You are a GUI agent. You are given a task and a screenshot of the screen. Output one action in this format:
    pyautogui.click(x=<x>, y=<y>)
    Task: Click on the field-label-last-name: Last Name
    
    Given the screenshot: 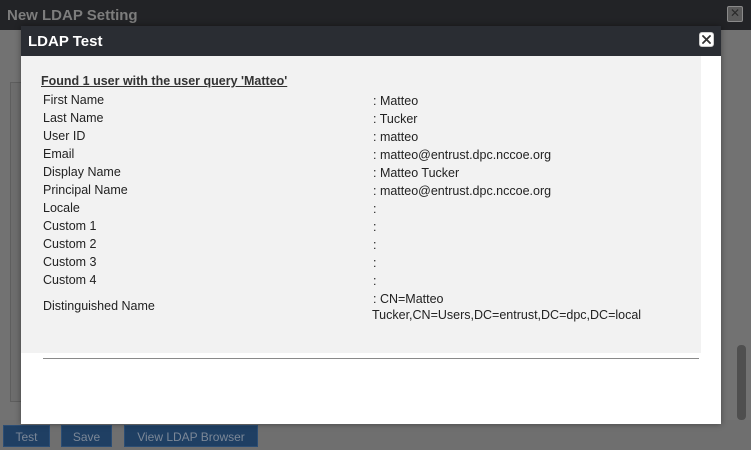 What is the action you would take?
    pyautogui.click(x=73, y=118)
    